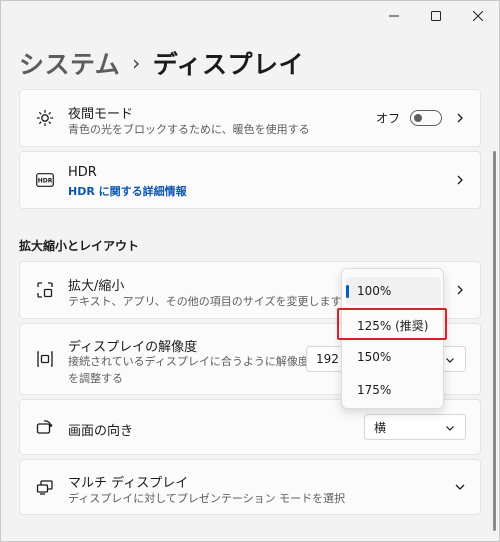 The height and width of the screenshot is (542, 500). I want to click on orientation-value: 横, so click(380, 427).